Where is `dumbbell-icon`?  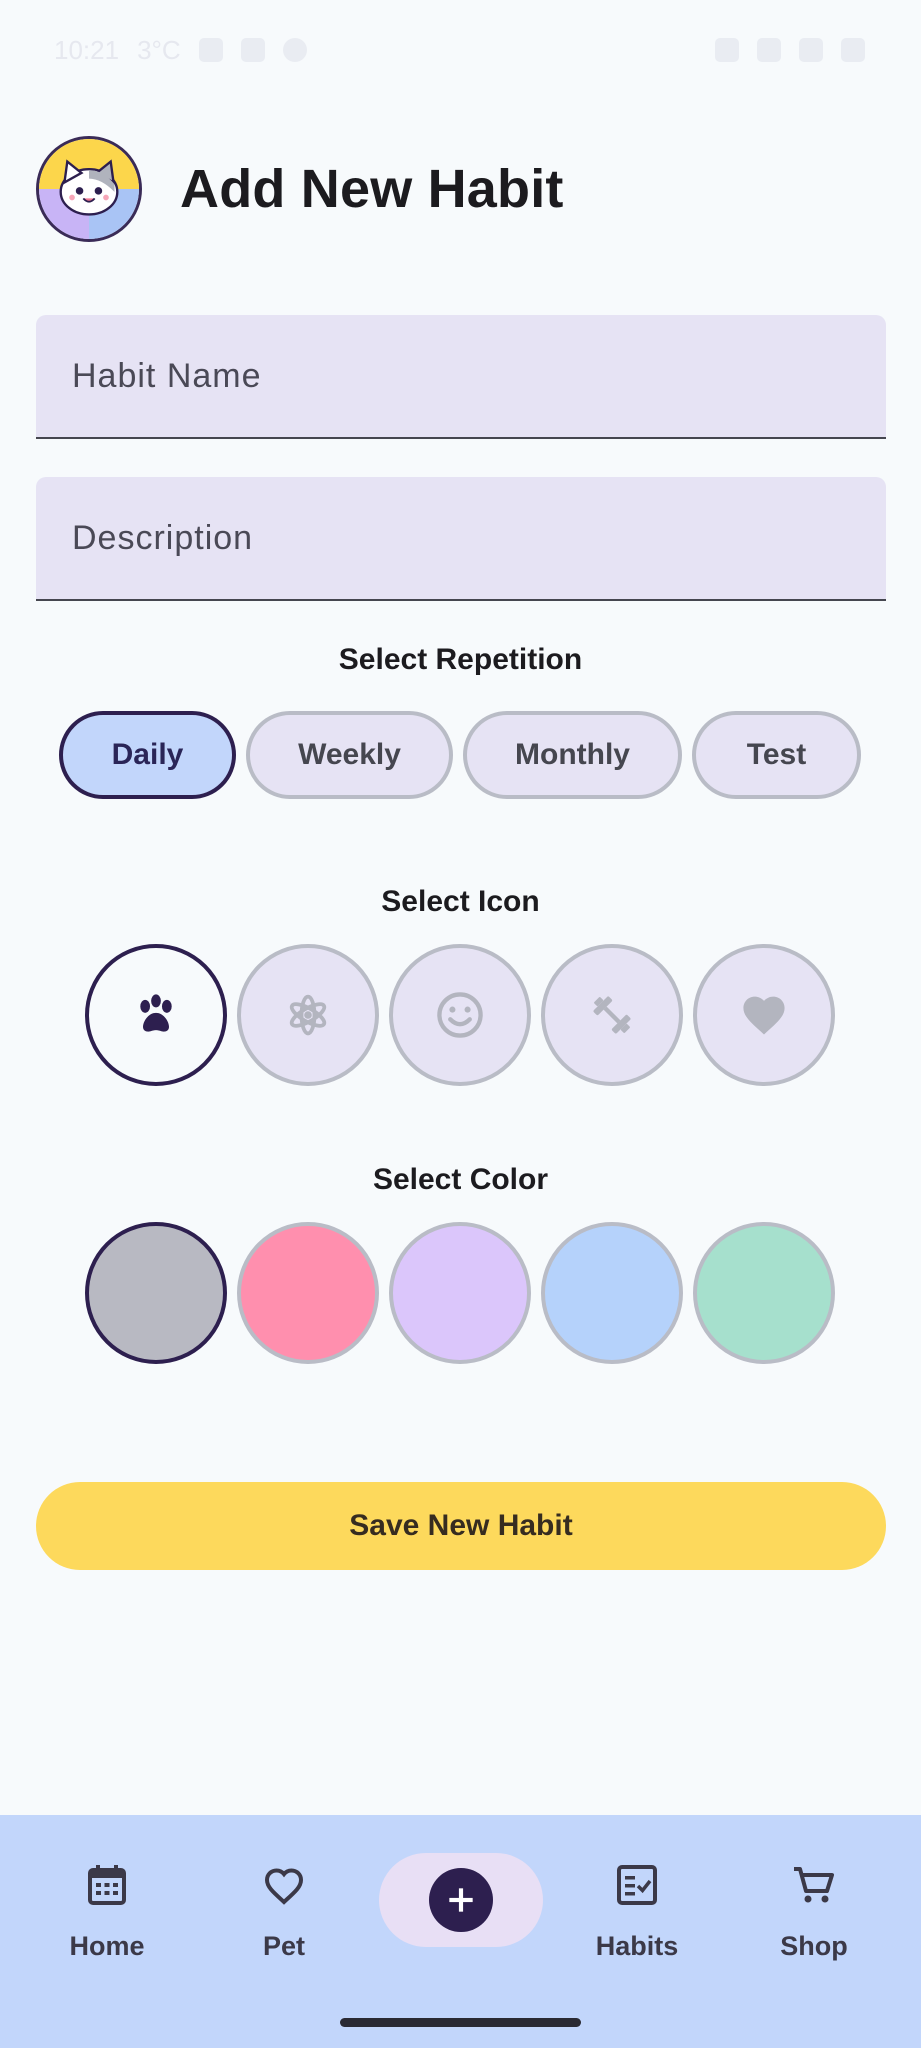 dumbbell-icon is located at coordinates (612, 1015).